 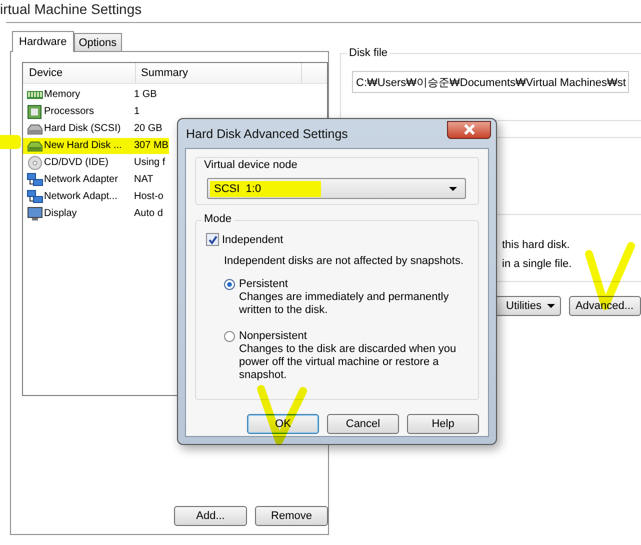 What do you see at coordinates (344, 304) in the screenshot?
I see `option-description: Changes are immediately and permanently written to the disk.` at bounding box center [344, 304].